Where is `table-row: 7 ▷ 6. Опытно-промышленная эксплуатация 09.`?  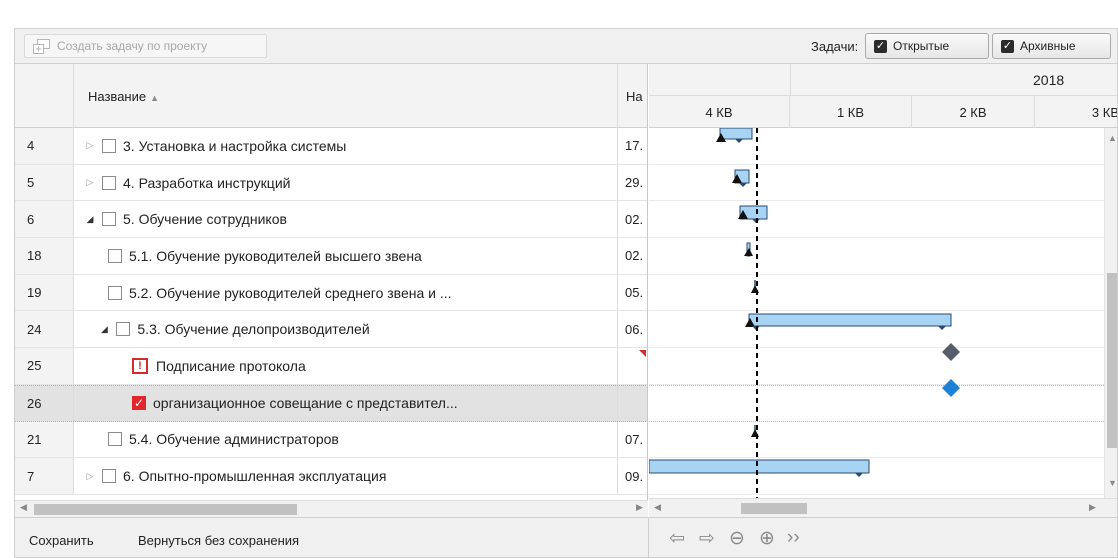
table-row: 7 ▷ 6. Опытно-промышленная эксплуатация 09. is located at coordinates (331, 476).